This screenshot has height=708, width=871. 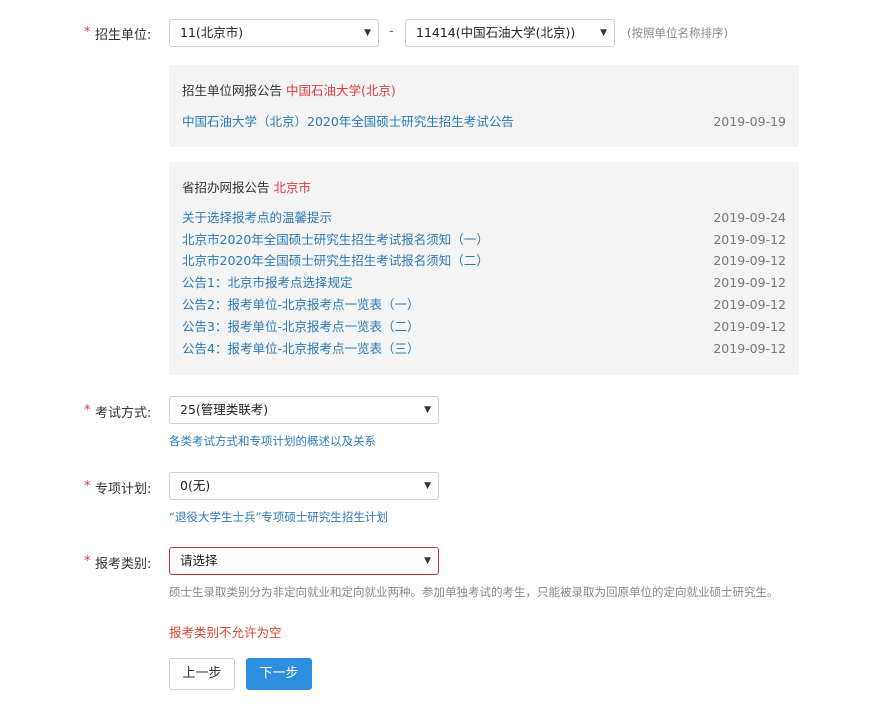 What do you see at coordinates (304, 410) in the screenshot?
I see `exam-mode-select: 25(管理类联考) ▼` at bounding box center [304, 410].